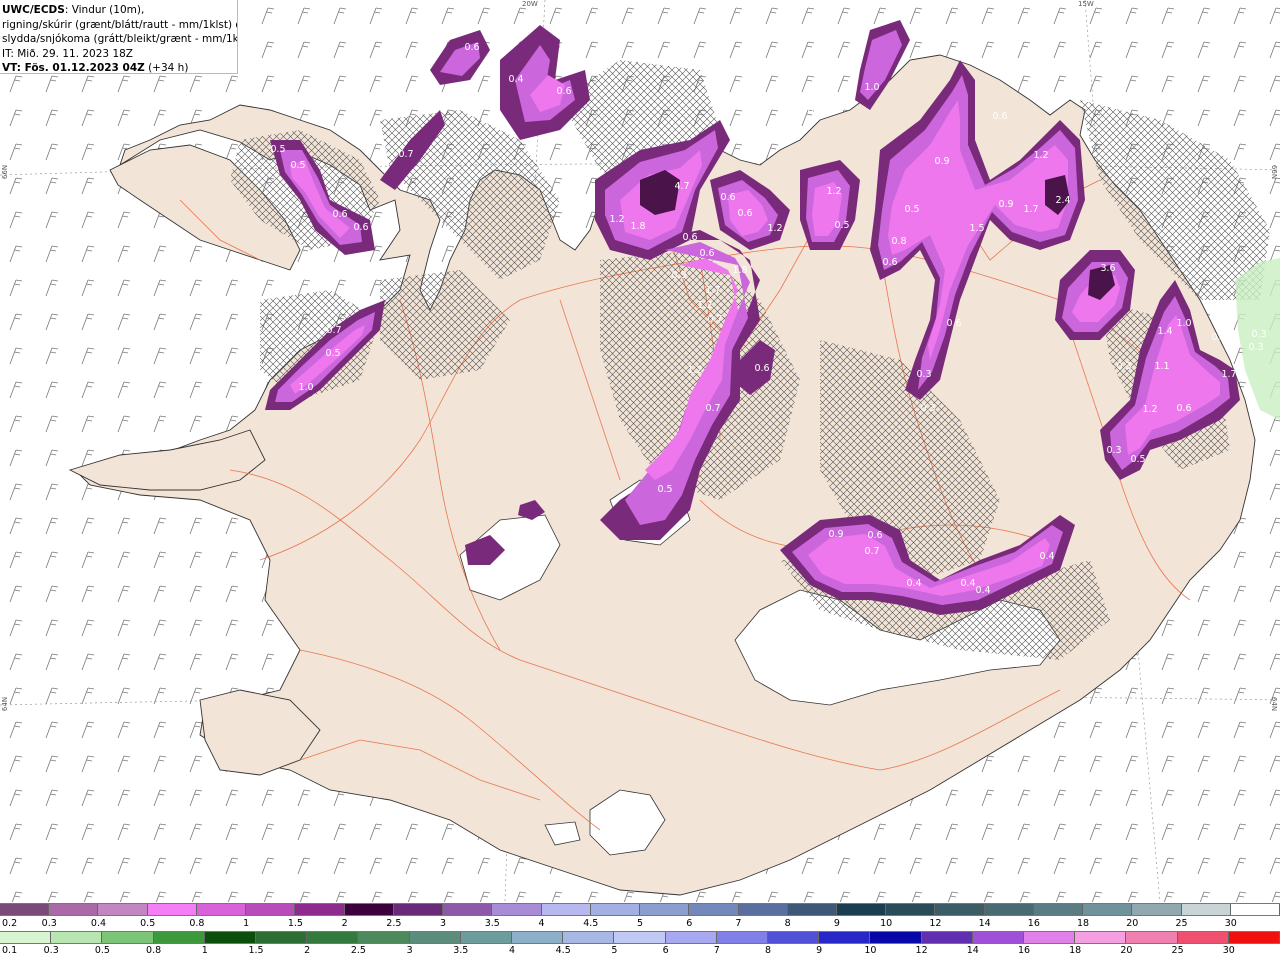 This screenshot has width=1280, height=960. Describe the element at coordinates (166, 68) in the screenshot. I see `lead-time: (+34 h)` at that location.